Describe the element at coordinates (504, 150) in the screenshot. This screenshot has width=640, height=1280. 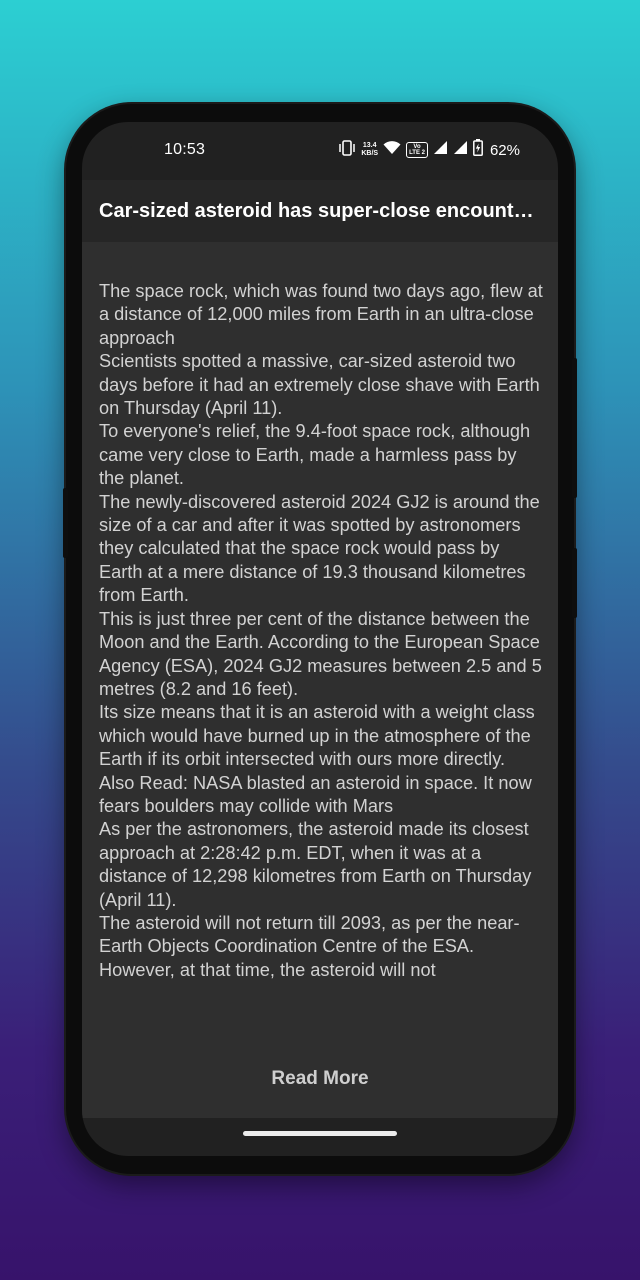
I see `battery-percent: 62%` at that location.